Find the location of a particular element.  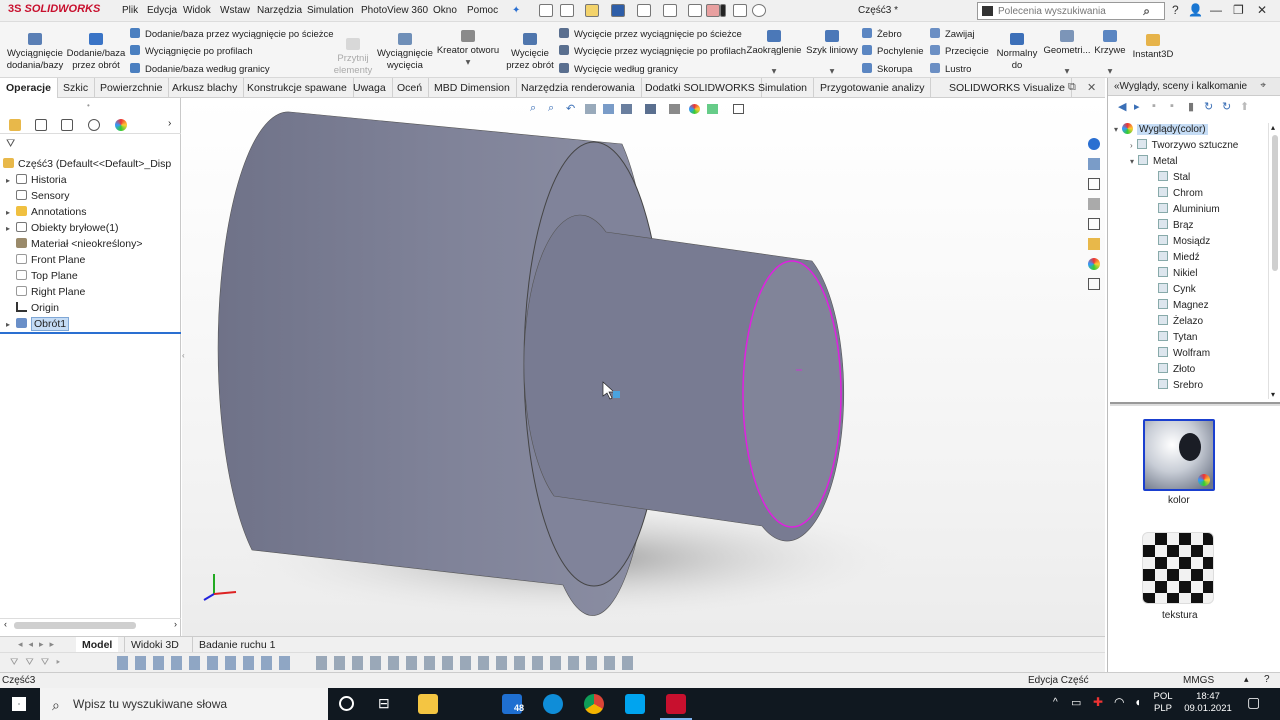

search-icon: ⌕ is located at coordinates (1146, 11).